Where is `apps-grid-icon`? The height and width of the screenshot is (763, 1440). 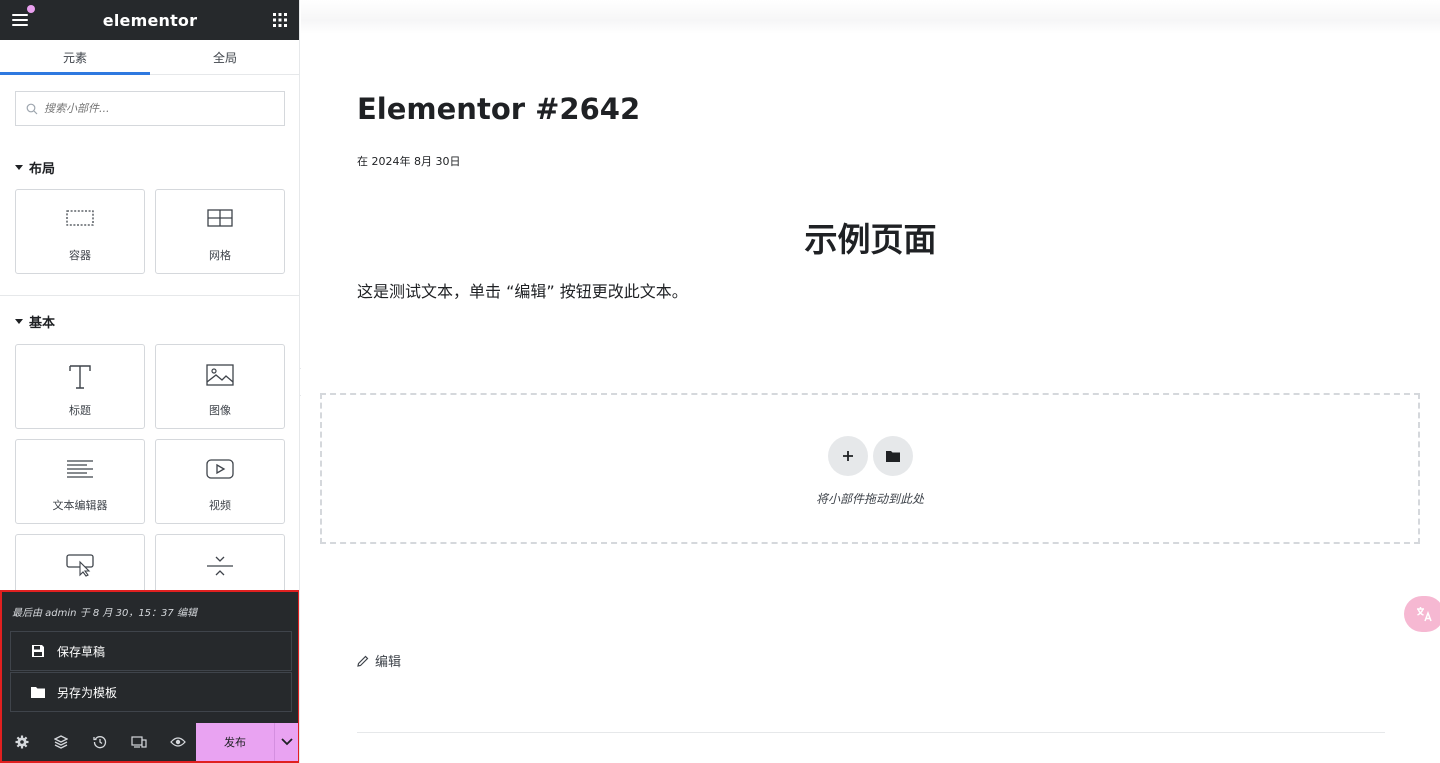 apps-grid-icon is located at coordinates (280, 20).